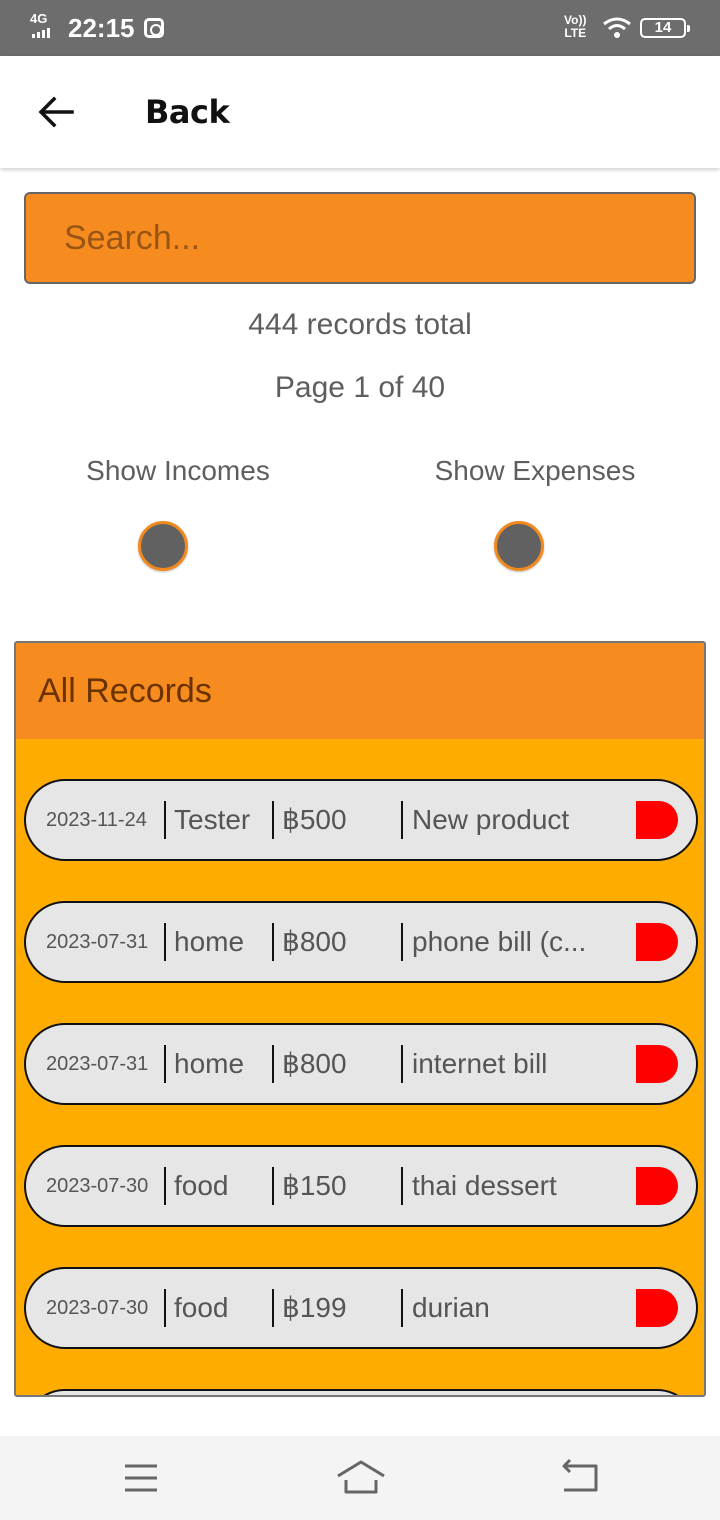  Describe the element at coordinates (360, 238) in the screenshot. I see `search-input` at that location.